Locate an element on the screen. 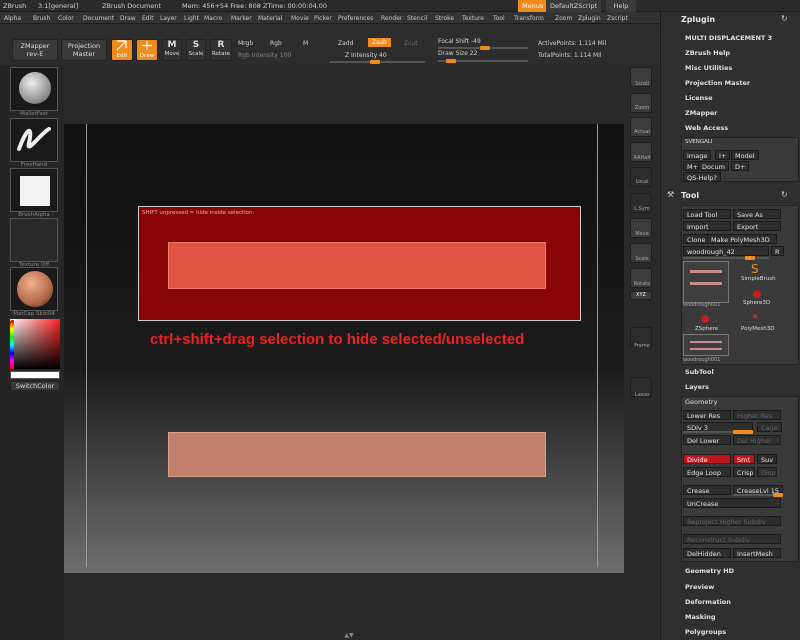 The height and width of the screenshot is (640, 800). export-button: Export is located at coordinates (757, 226).